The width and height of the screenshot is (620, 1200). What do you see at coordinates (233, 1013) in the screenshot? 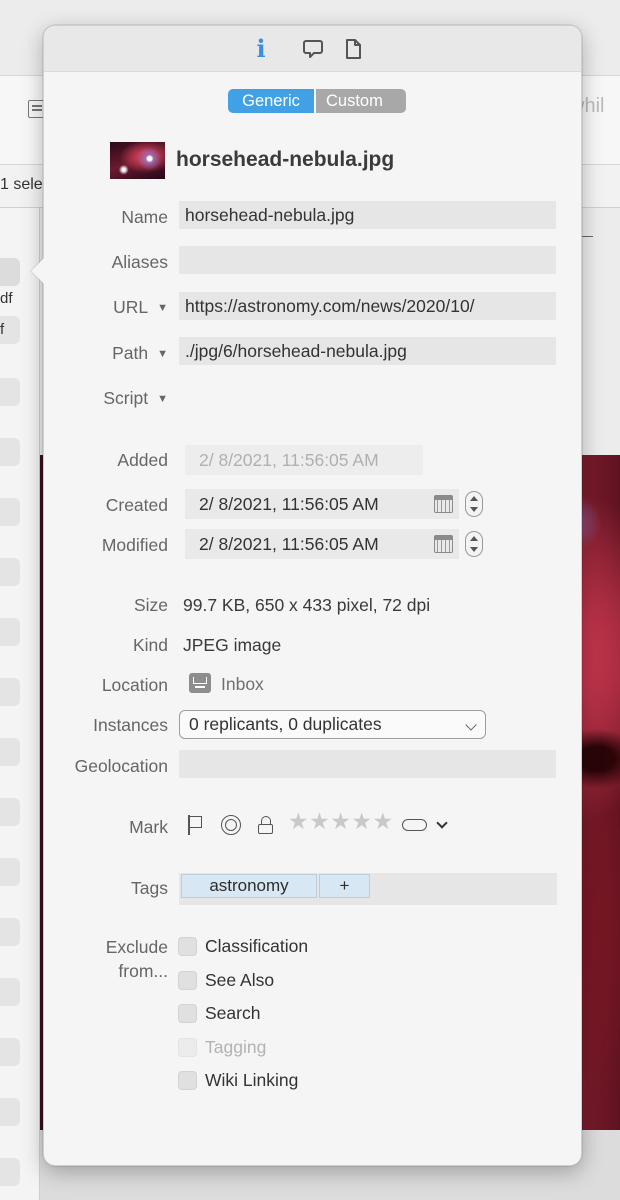
I see `checkbox-label: Search` at bounding box center [233, 1013].